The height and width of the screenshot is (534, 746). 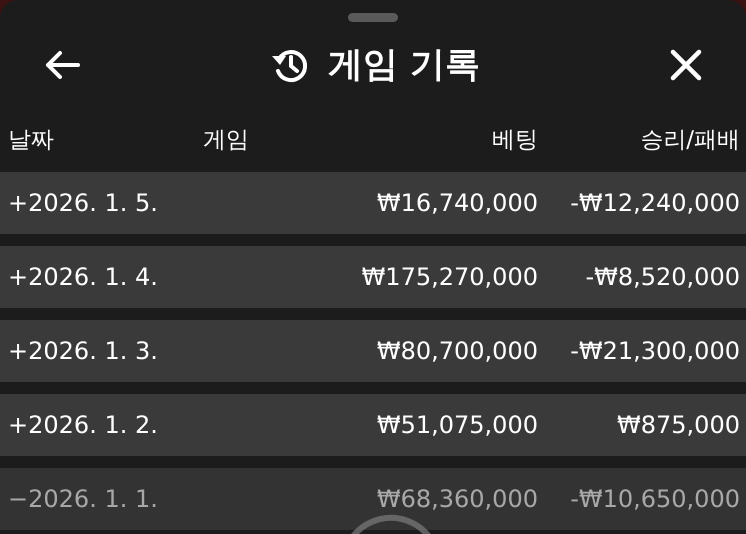 What do you see at coordinates (689, 140) in the screenshot?
I see `column-header: 승리/패배` at bounding box center [689, 140].